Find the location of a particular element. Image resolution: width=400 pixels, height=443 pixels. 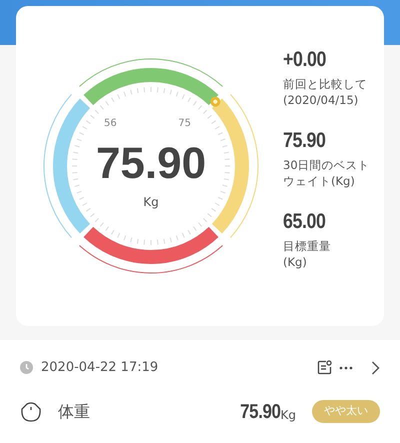

weight-unit: Kg is located at coordinates (151, 202).